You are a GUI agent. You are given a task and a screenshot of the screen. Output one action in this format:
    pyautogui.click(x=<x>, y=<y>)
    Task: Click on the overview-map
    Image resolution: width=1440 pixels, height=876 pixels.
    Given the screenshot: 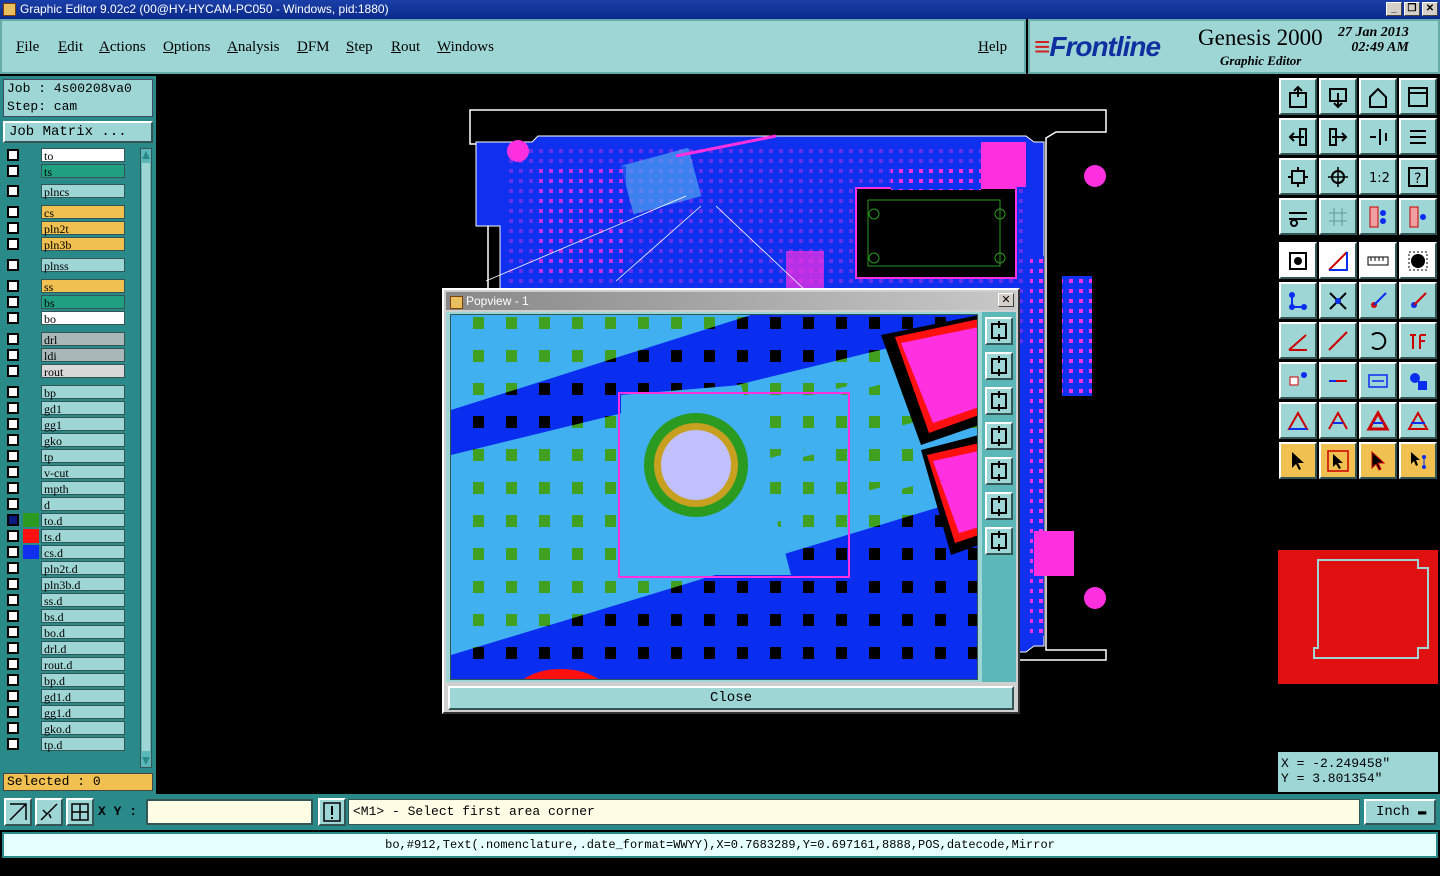 What is the action you would take?
    pyautogui.click(x=1358, y=617)
    